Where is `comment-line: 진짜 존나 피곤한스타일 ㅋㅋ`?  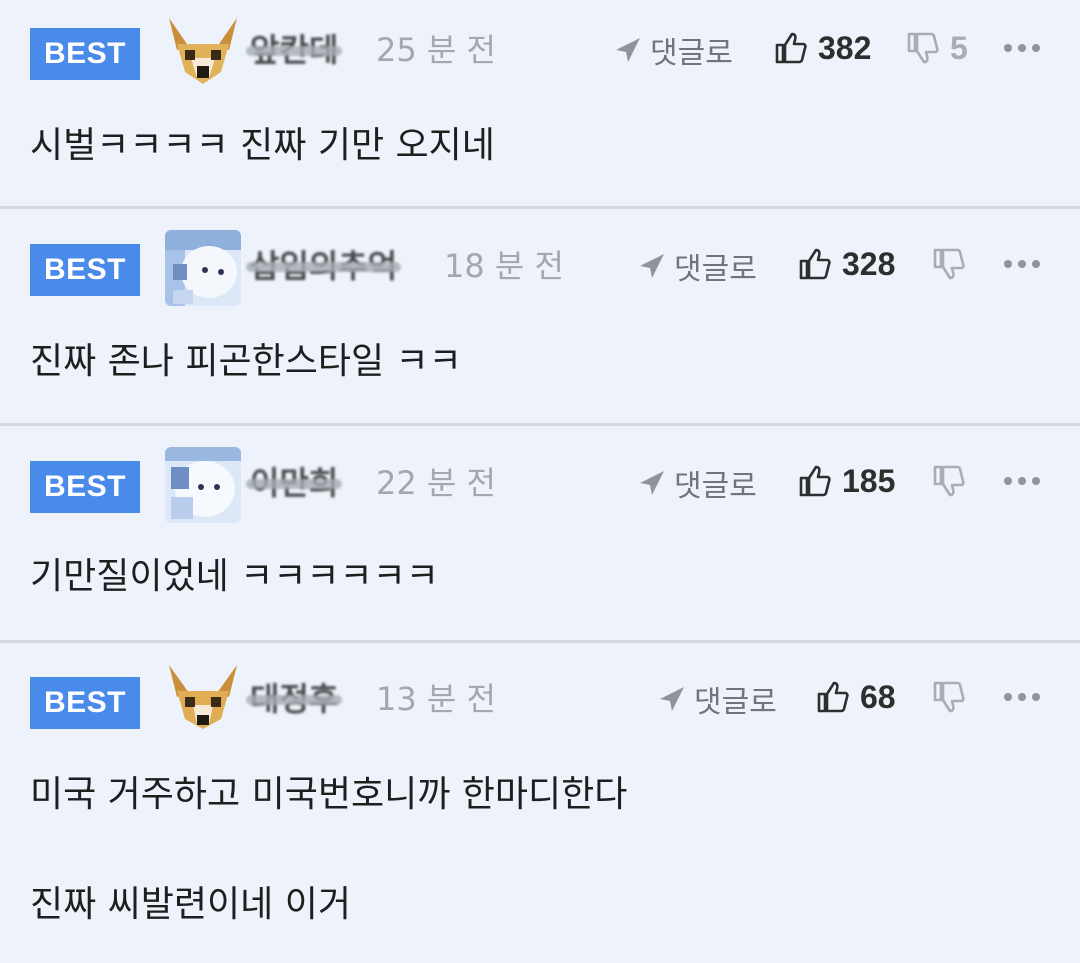
comment-line: 진짜 존나 피곤한스타일 ㅋㅋ is located at coordinates (246, 361).